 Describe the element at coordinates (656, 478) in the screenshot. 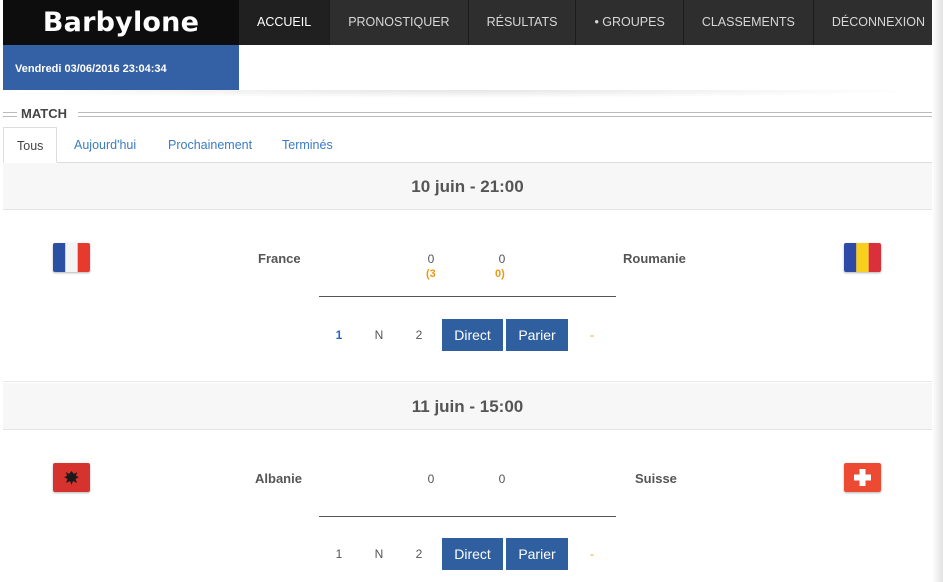

I see `away-team-name: Suisse` at that location.